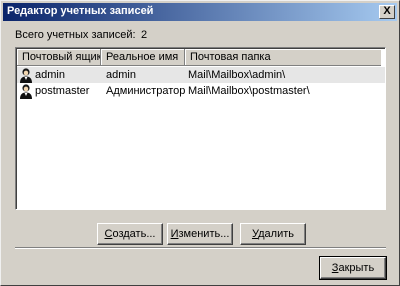  Describe the element at coordinates (143, 57) in the screenshot. I see `column-header-real-name: Реальное имя` at that location.